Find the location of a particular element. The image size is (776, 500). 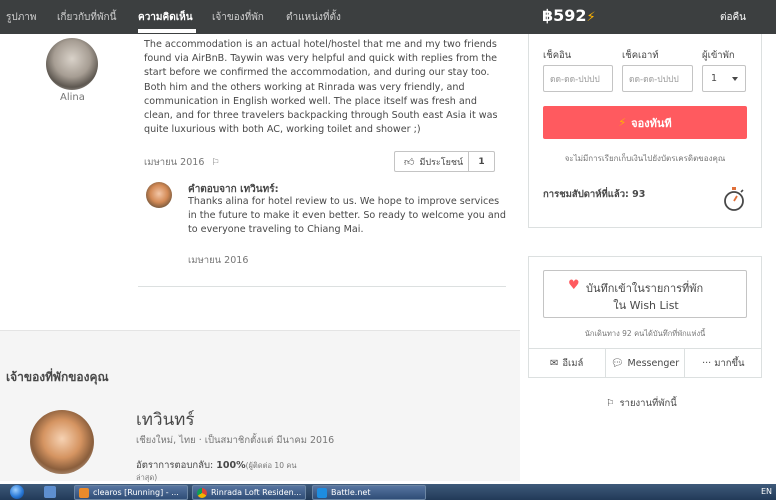

checkin-date-input: ดด-ดด-ปปปป is located at coordinates (578, 78).